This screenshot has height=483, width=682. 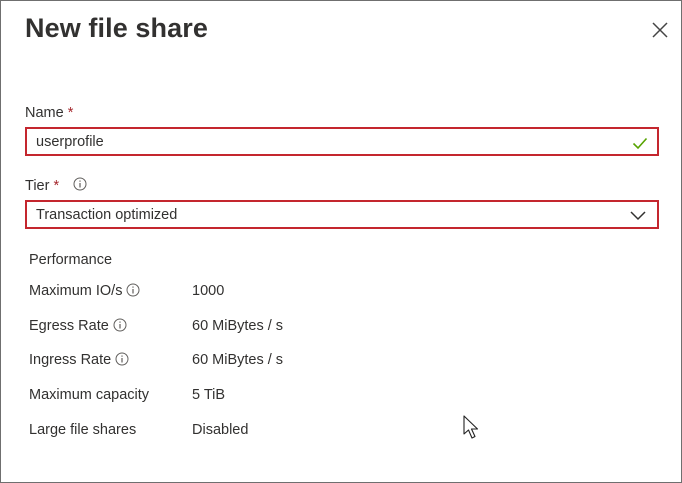 What do you see at coordinates (220, 430) in the screenshot?
I see `row-value: Disabled` at bounding box center [220, 430].